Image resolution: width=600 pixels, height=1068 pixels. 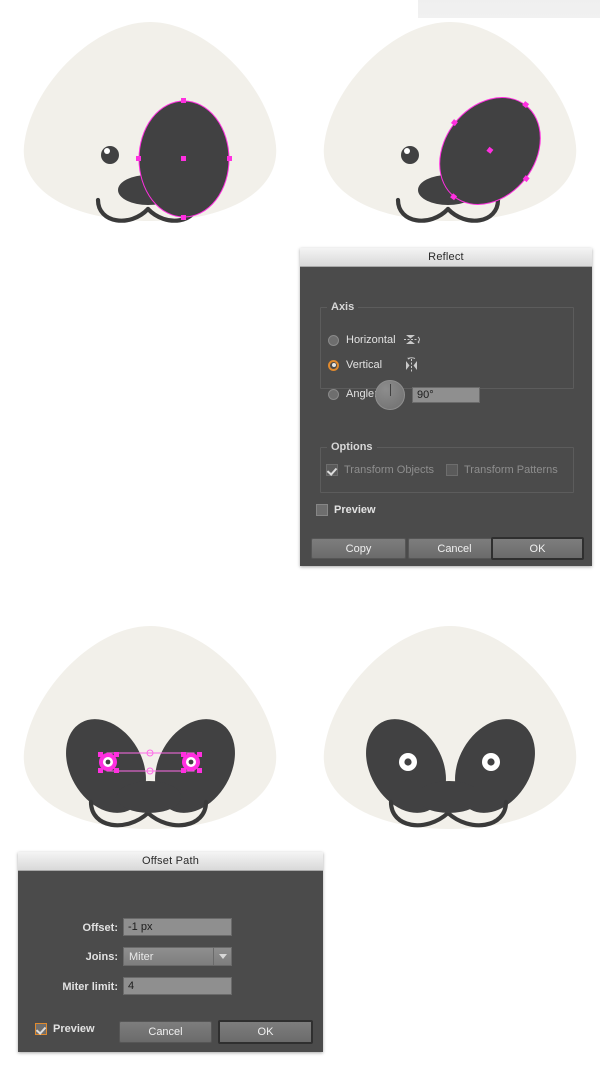 What do you see at coordinates (509, 9) in the screenshot?
I see `top-gray-strip` at bounding box center [509, 9].